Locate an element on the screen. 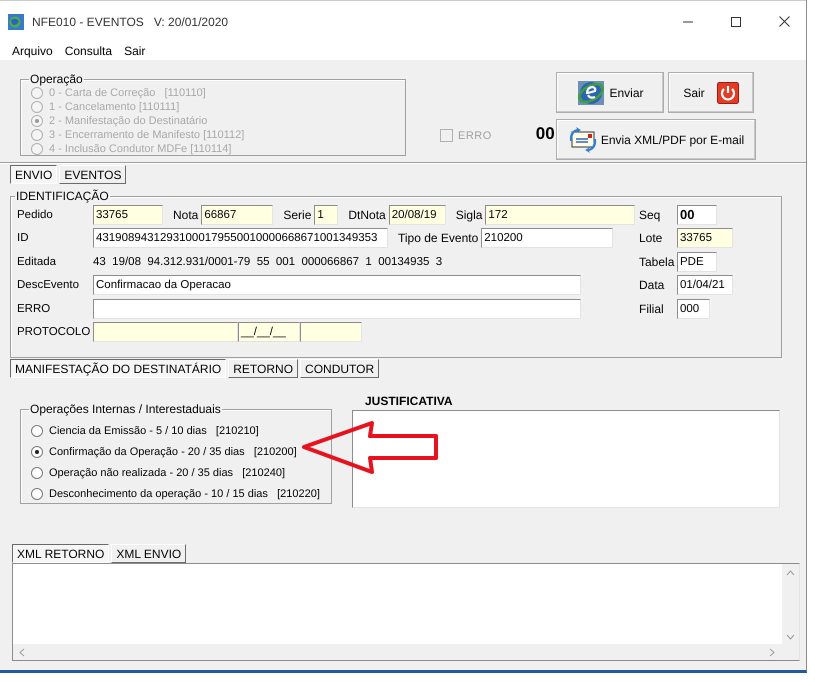 The height and width of the screenshot is (682, 815). field-label: Seq is located at coordinates (650, 215).